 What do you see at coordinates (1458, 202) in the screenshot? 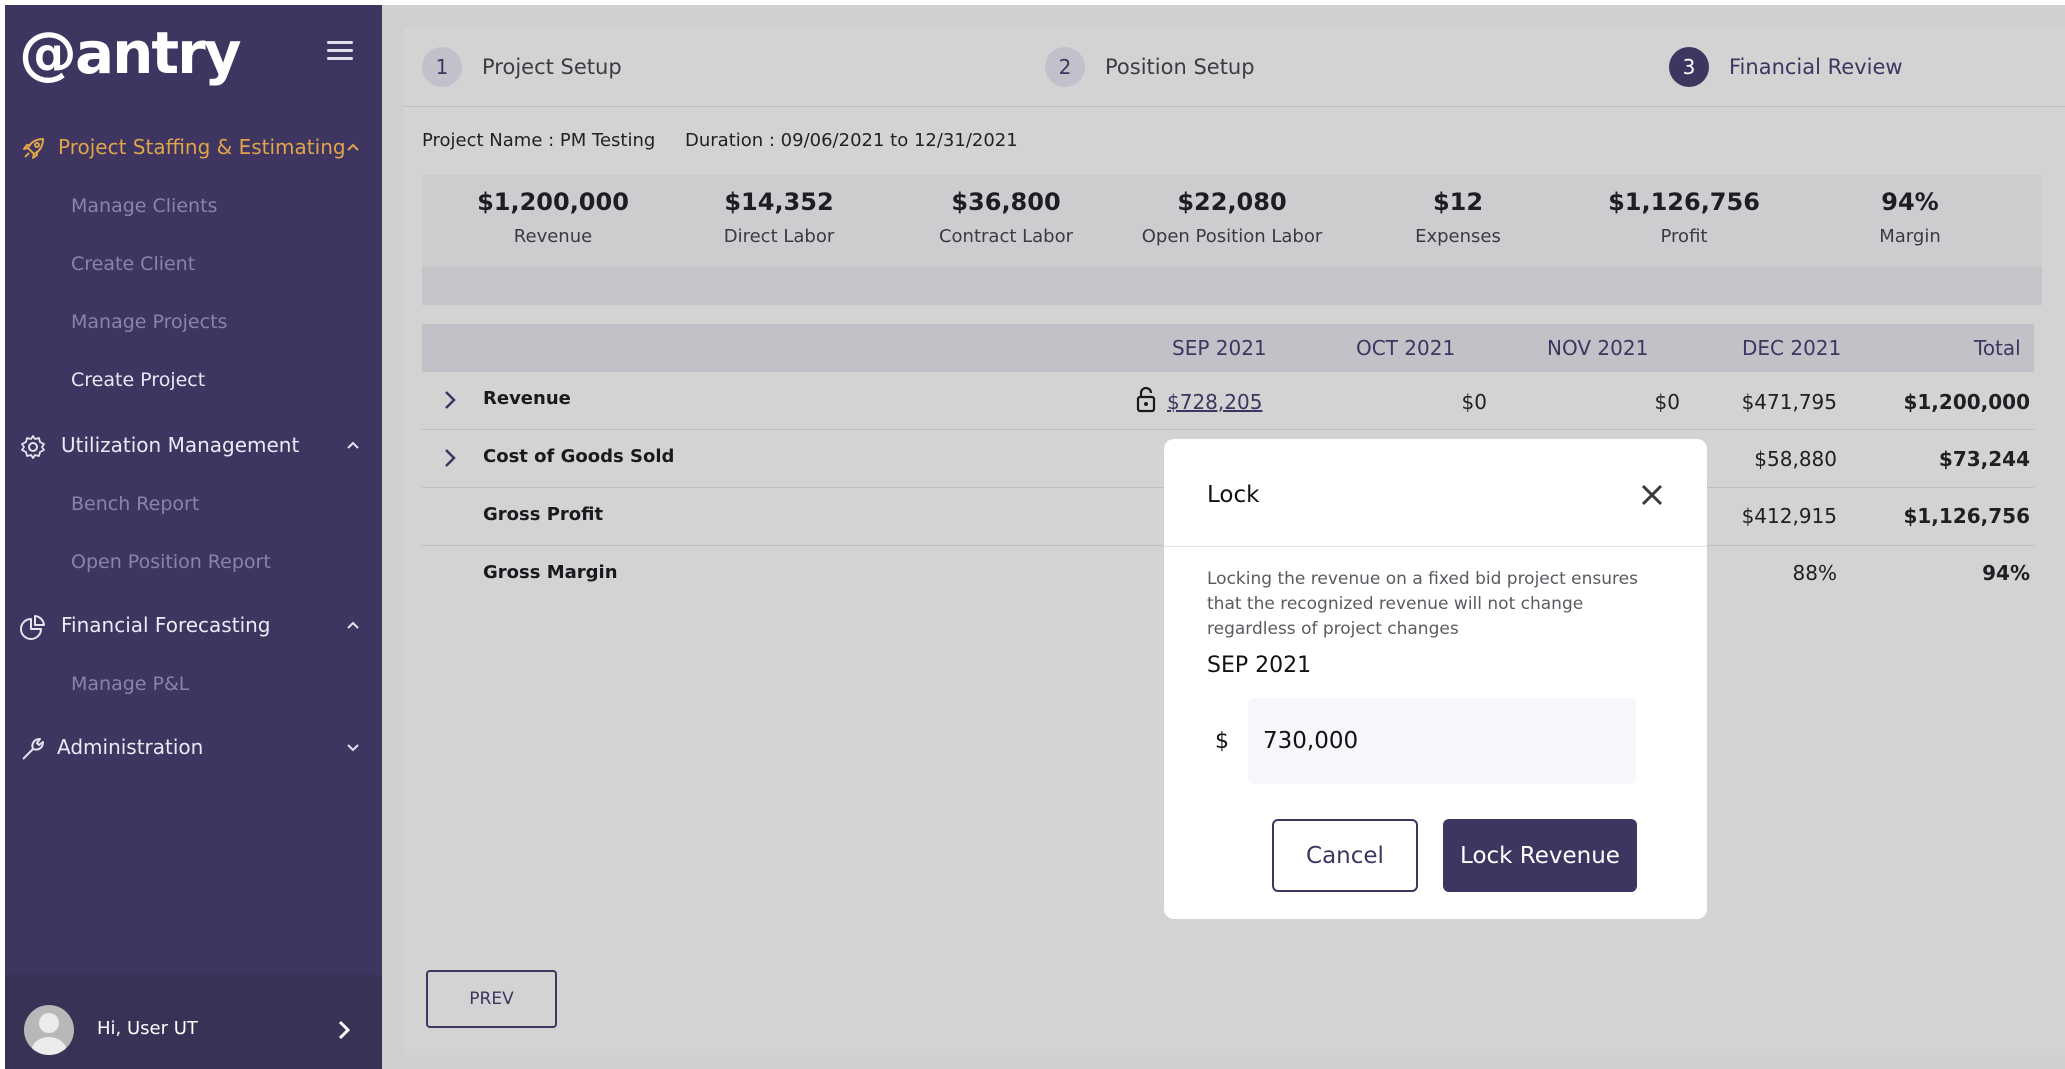
I see `kpi-value: $12` at bounding box center [1458, 202].